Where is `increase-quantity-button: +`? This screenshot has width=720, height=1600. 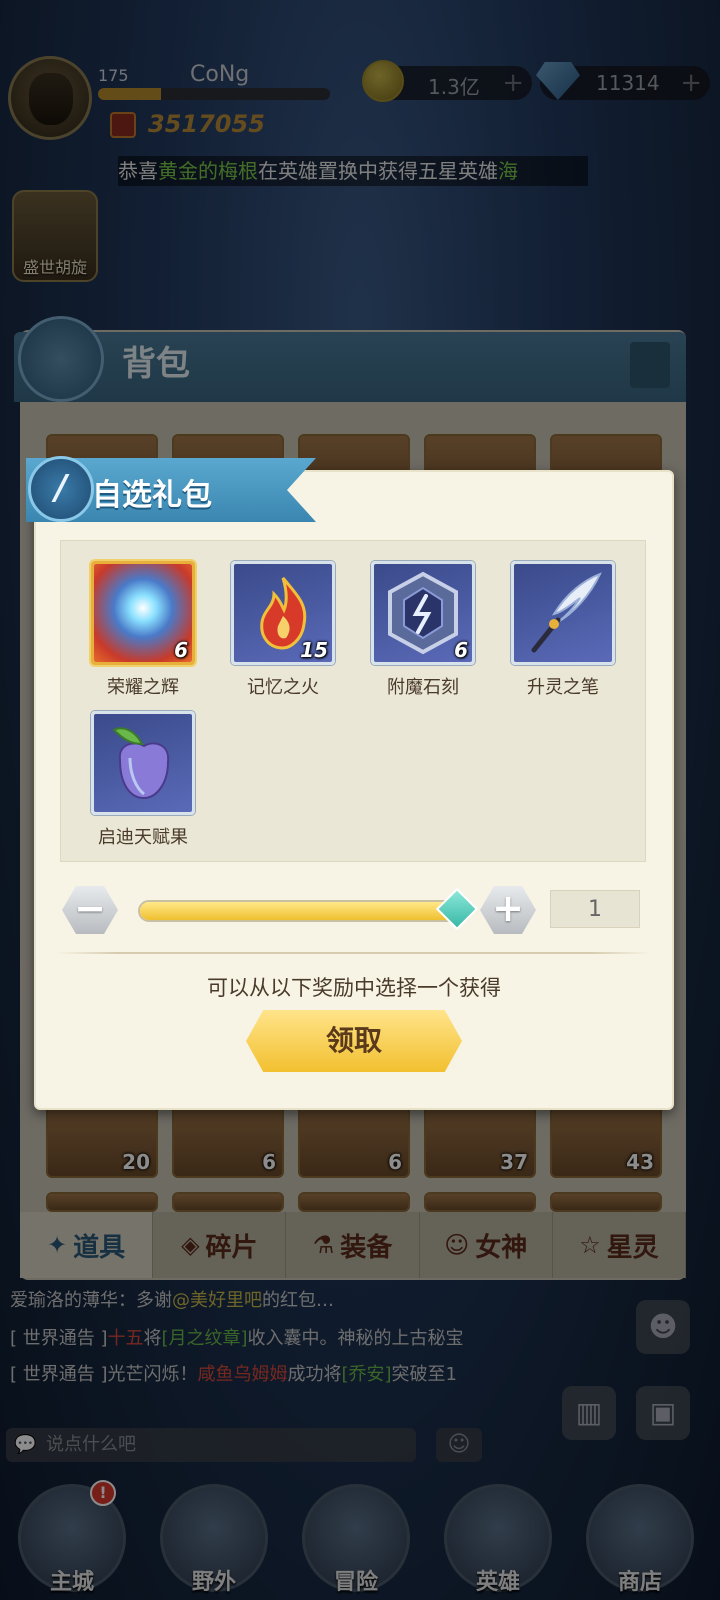 increase-quantity-button: + is located at coordinates (508, 910).